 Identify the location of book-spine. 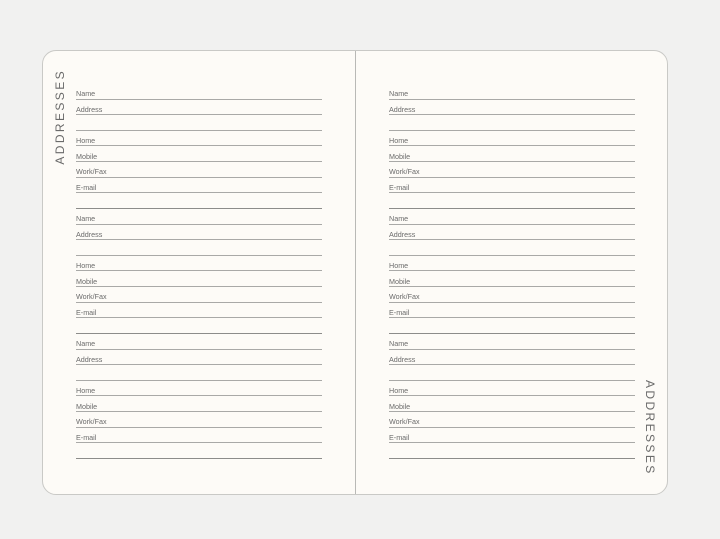
(355, 272).